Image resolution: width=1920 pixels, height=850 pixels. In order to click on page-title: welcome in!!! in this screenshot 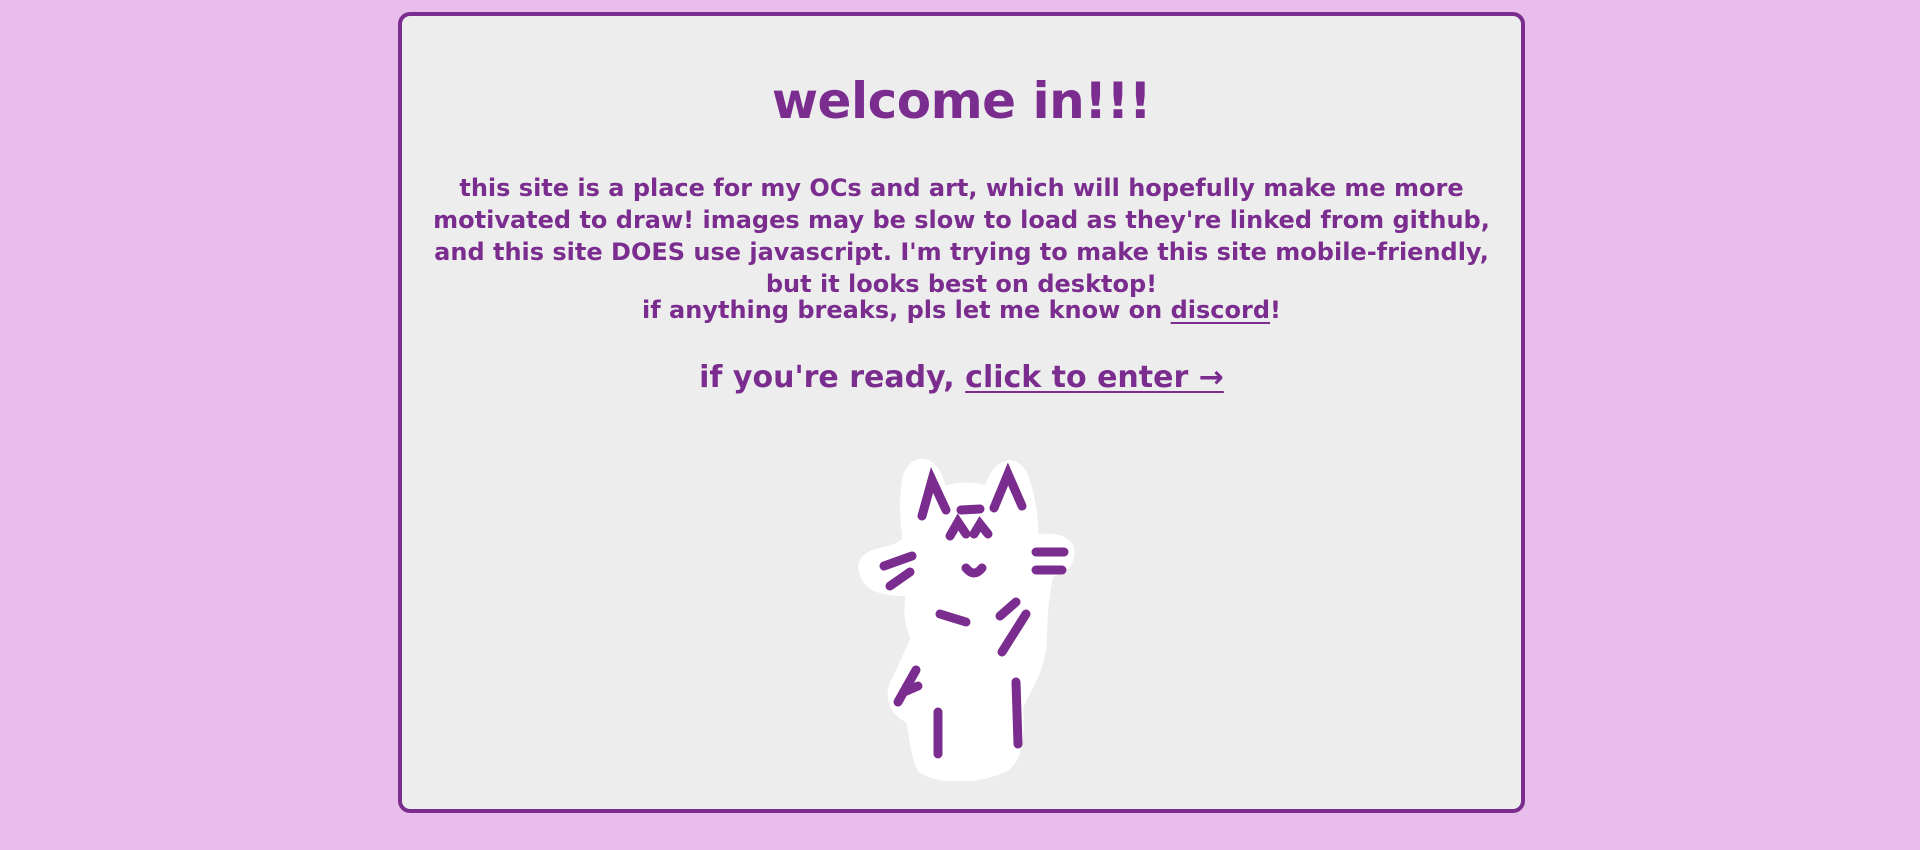, I will do `click(961, 101)`.